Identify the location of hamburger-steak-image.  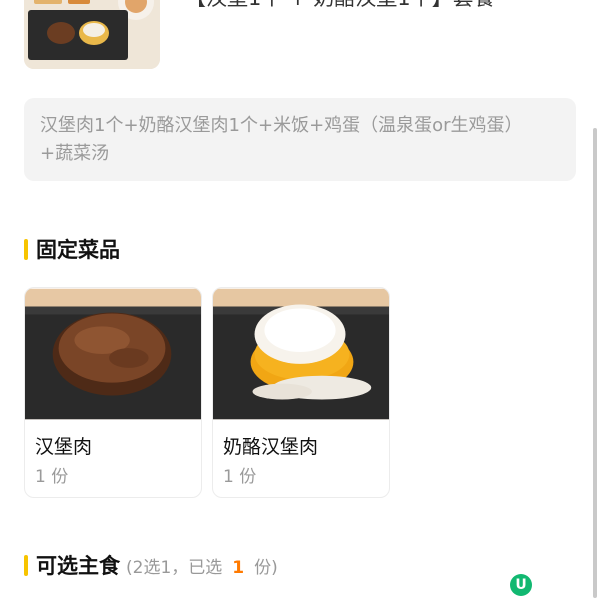
(113, 354).